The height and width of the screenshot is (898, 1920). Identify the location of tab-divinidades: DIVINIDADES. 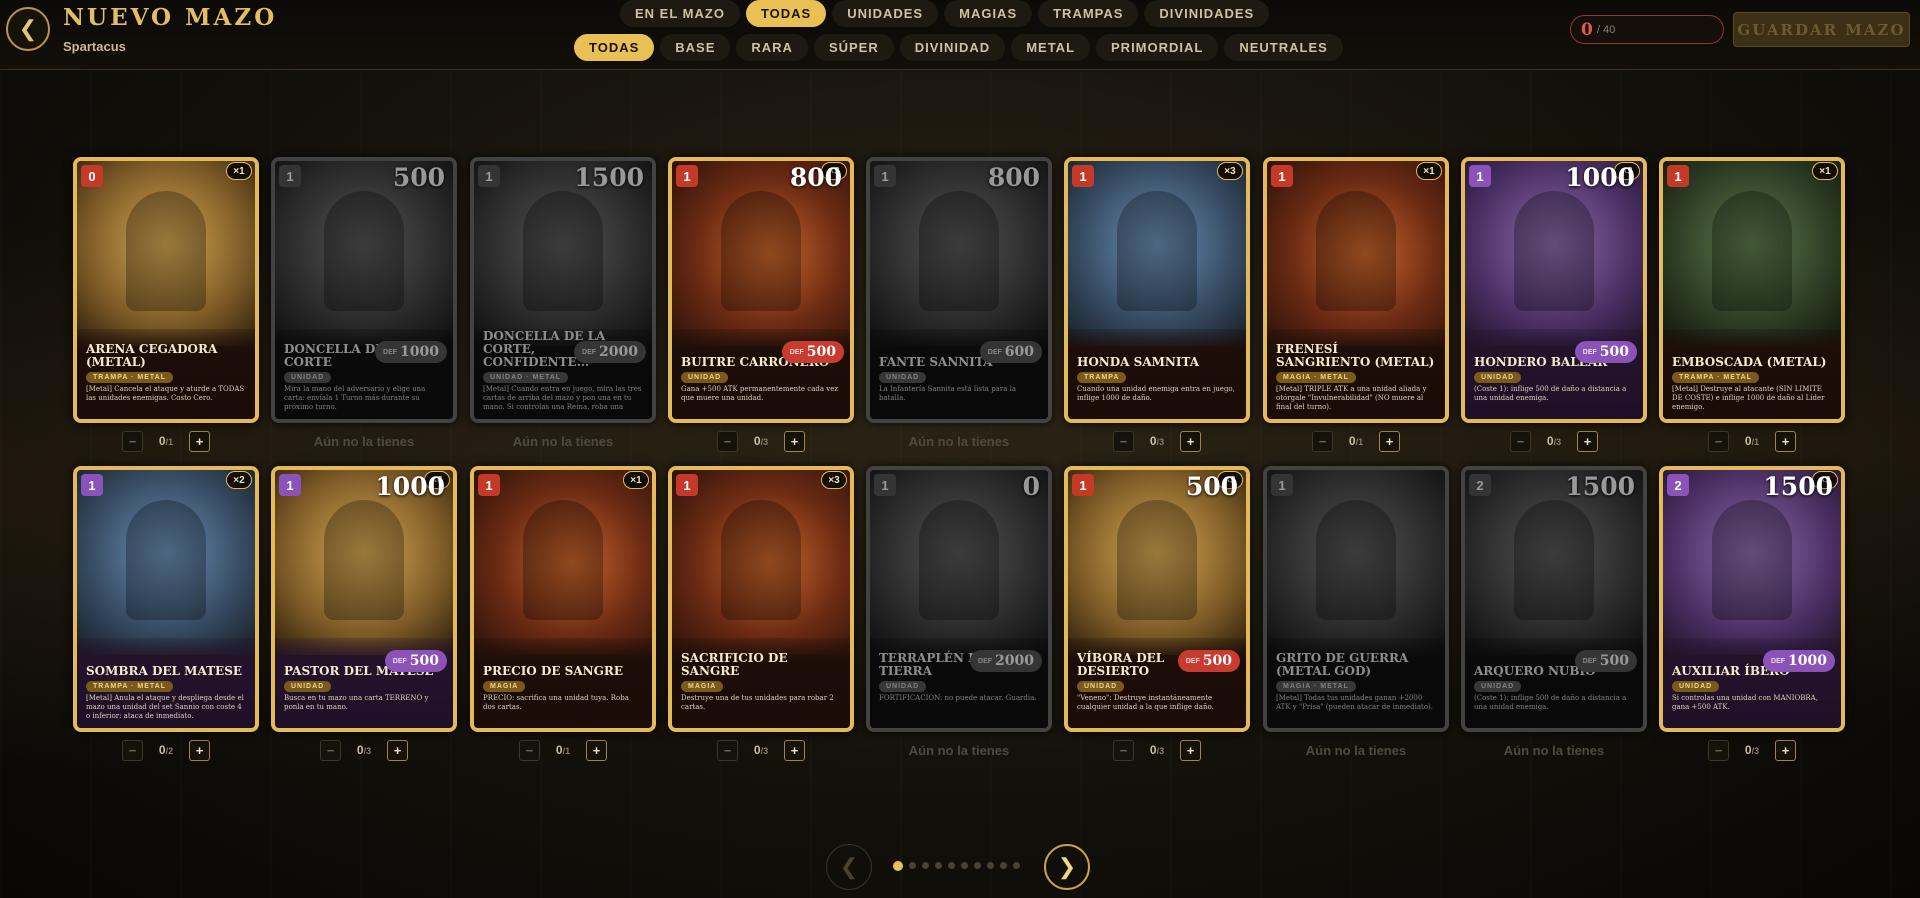
(1207, 13).